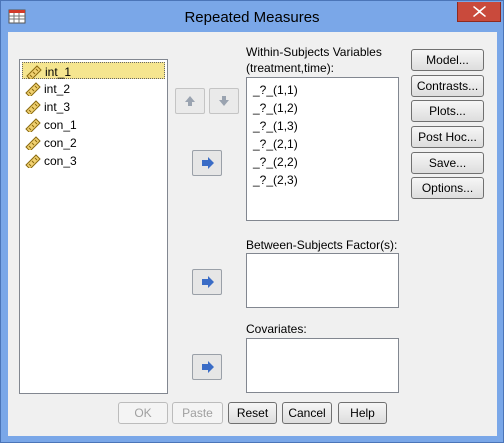  I want to click on cancel-button: Cancel, so click(307, 413).